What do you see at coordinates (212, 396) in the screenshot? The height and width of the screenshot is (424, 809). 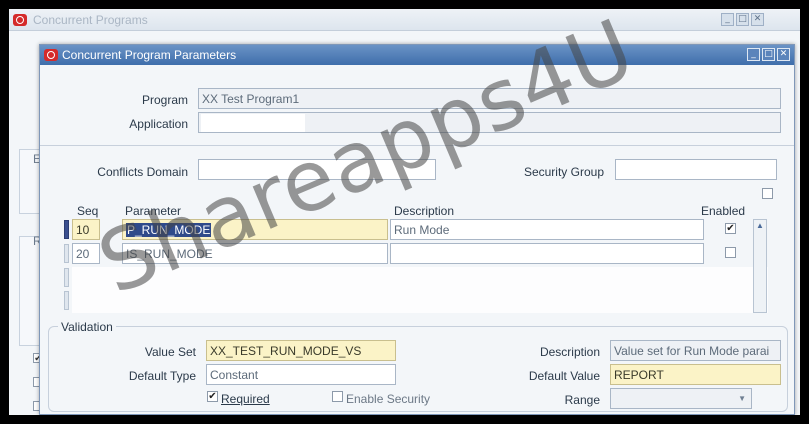 I see `required-checkbox: ✔` at bounding box center [212, 396].